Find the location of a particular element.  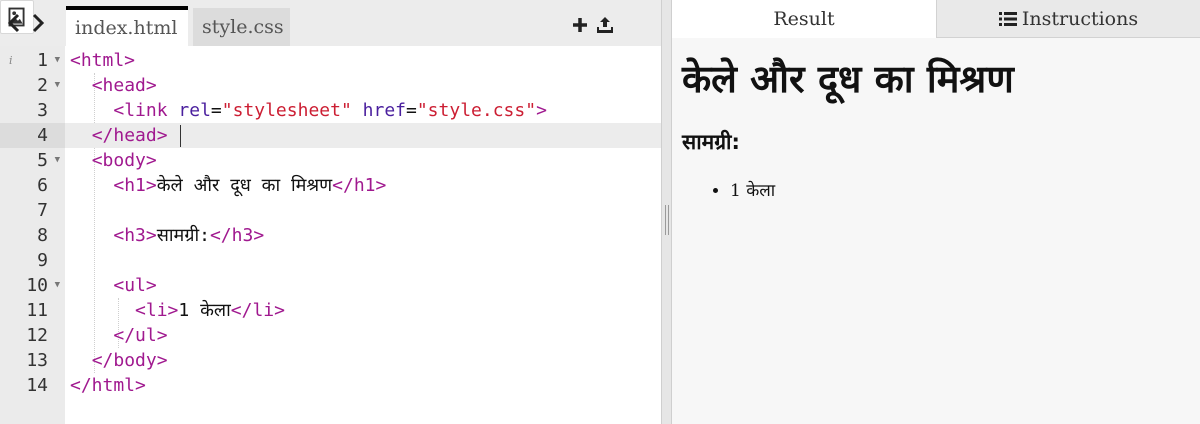

code-line: <li>1 केला</li> is located at coordinates (363, 310).